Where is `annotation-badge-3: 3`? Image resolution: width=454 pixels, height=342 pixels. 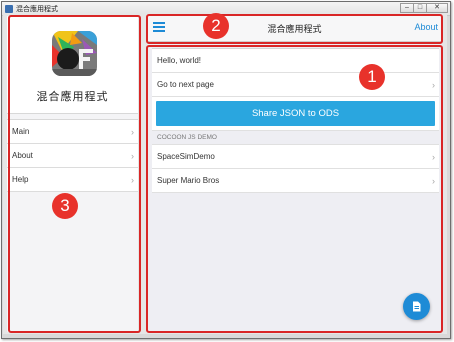 annotation-badge-3: 3 is located at coordinates (65, 206).